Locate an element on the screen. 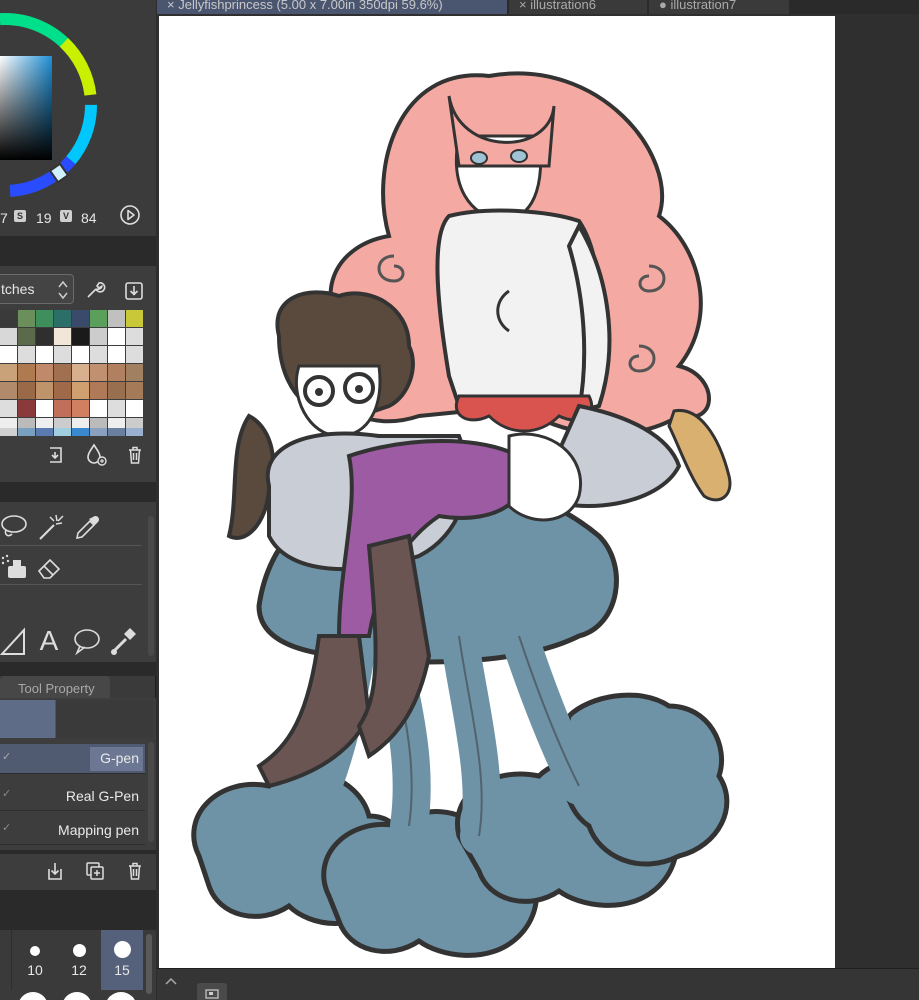  brush-item-g-pen: ✓ G-pen is located at coordinates (72, 759).